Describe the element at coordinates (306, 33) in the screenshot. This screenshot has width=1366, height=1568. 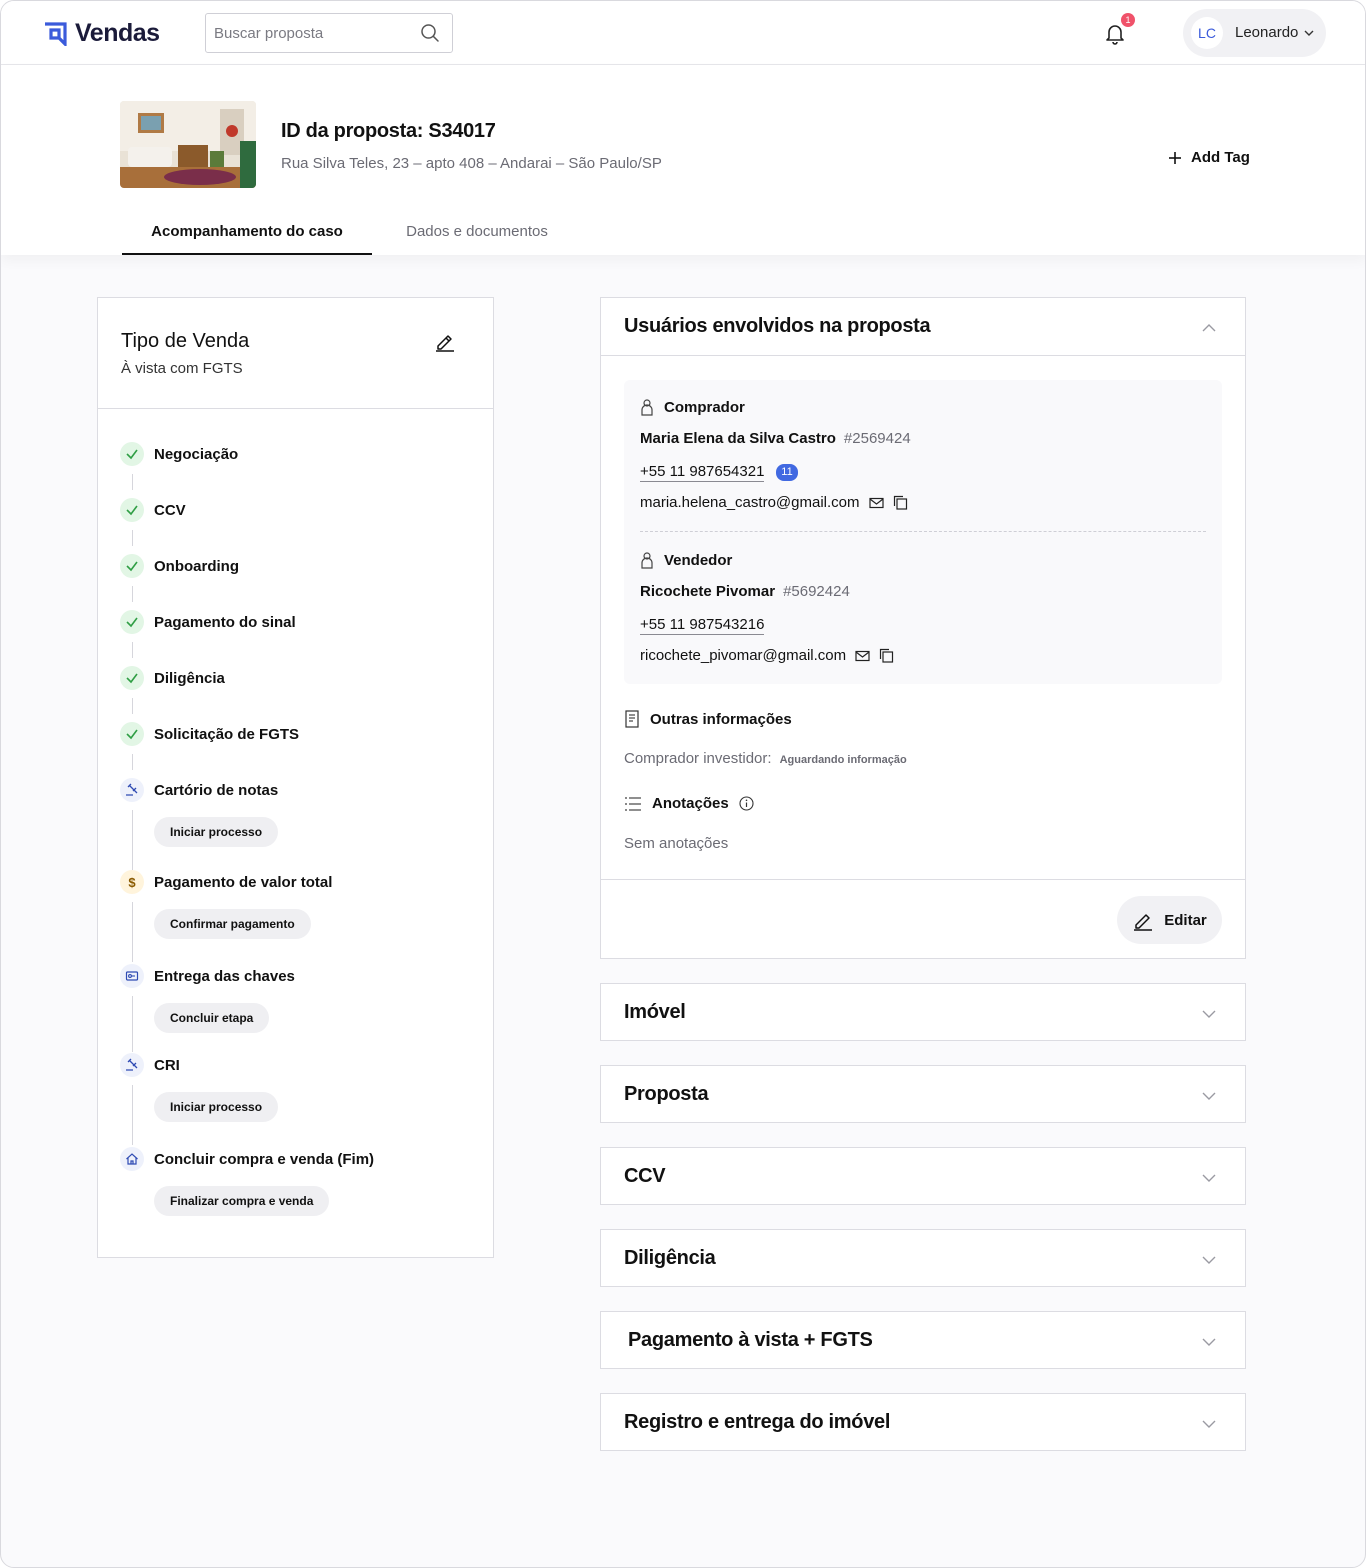
I see `search-input` at that location.